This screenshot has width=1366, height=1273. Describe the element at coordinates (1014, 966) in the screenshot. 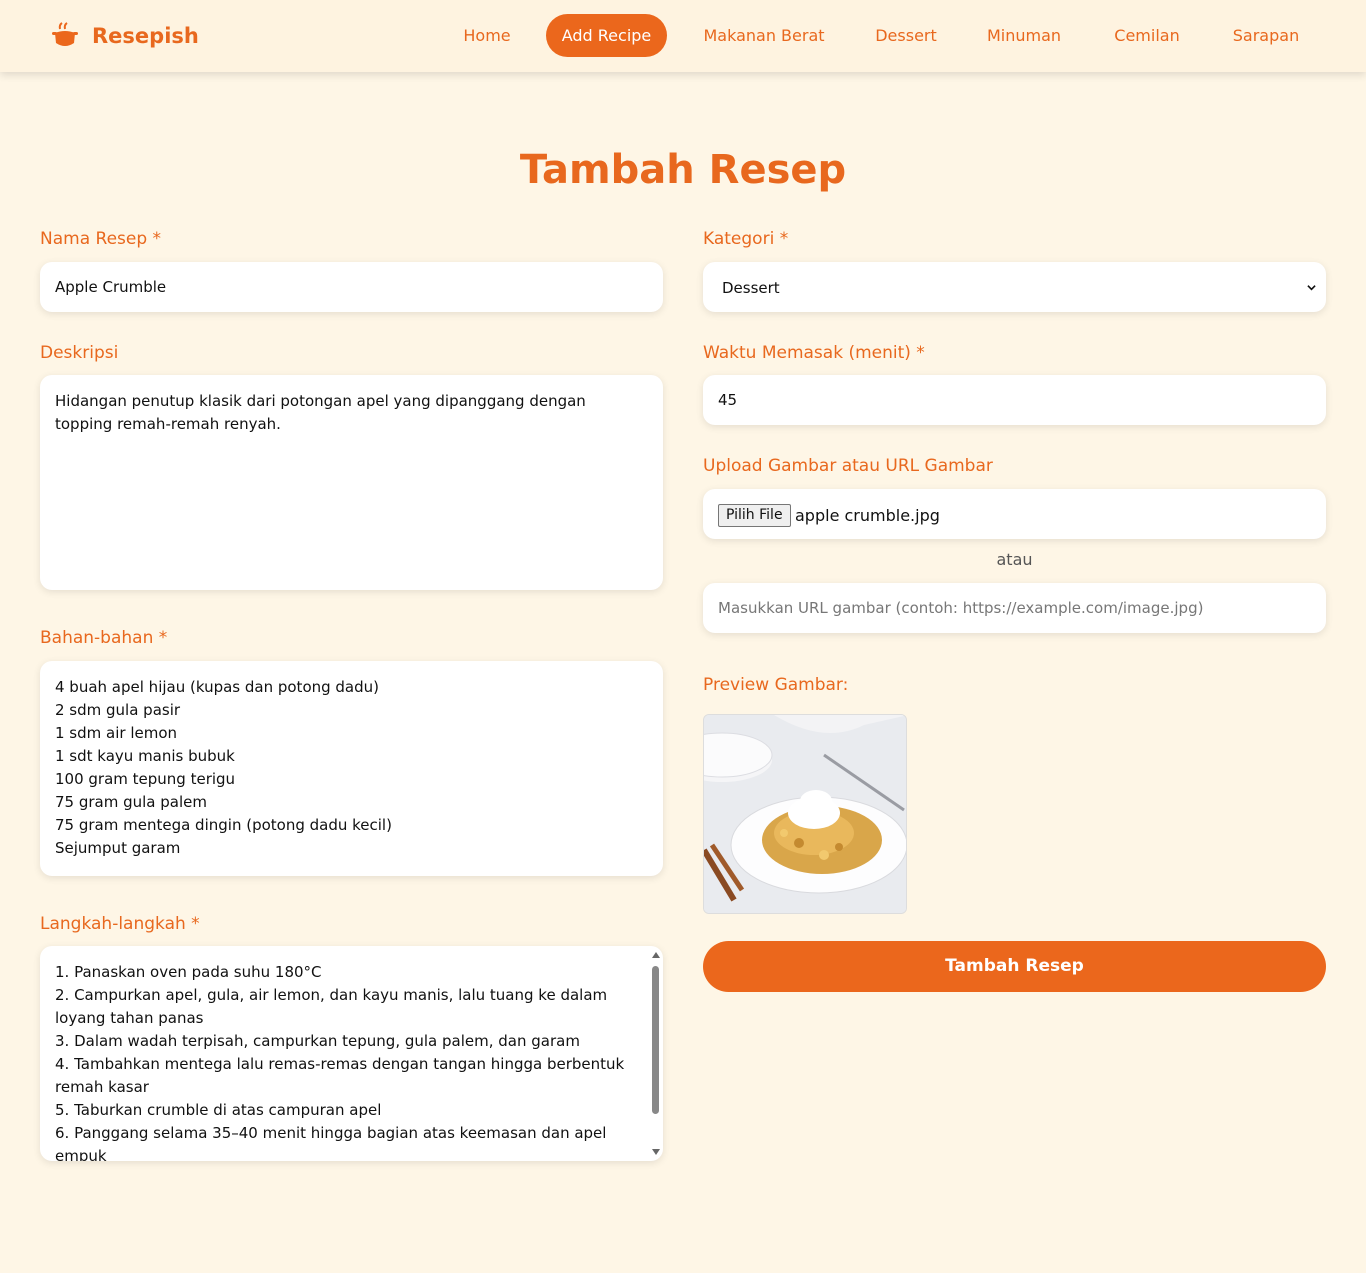

I see `submit-button: Tambah Resep` at that location.